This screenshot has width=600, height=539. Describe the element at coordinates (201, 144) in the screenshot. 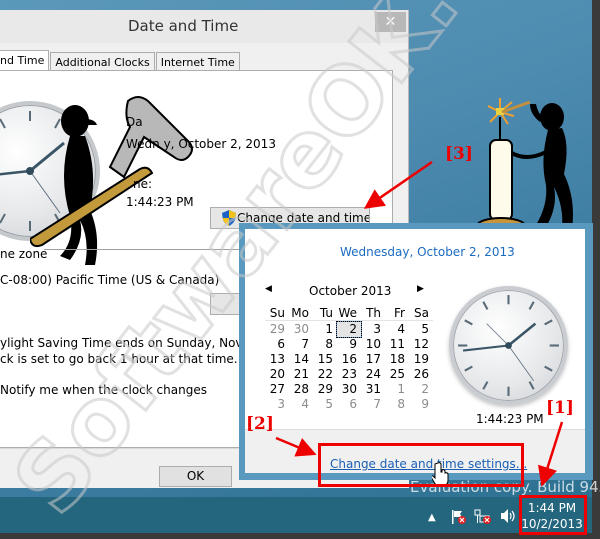

I see `date-value: Wedn y, October 2, 2013` at that location.